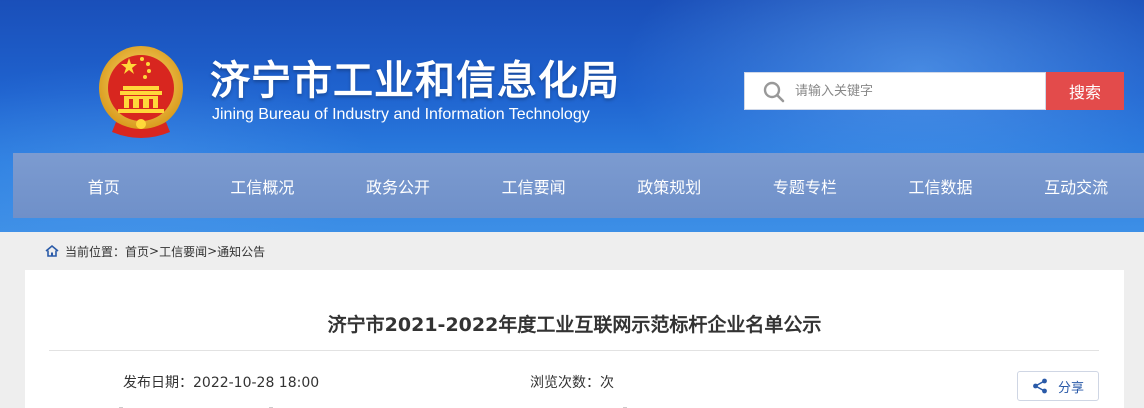  Describe the element at coordinates (574, 251) in the screenshot. I see `breadcrumb: 当前位置： 首页 > 工信要闻 > 通知公告` at that location.